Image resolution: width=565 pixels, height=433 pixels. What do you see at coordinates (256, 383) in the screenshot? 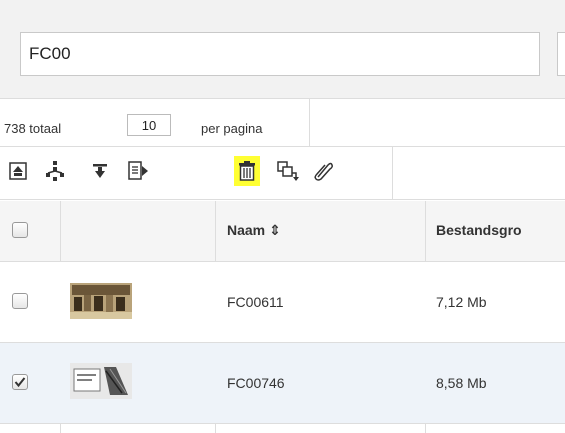
I see `file-name: FC00746` at bounding box center [256, 383].